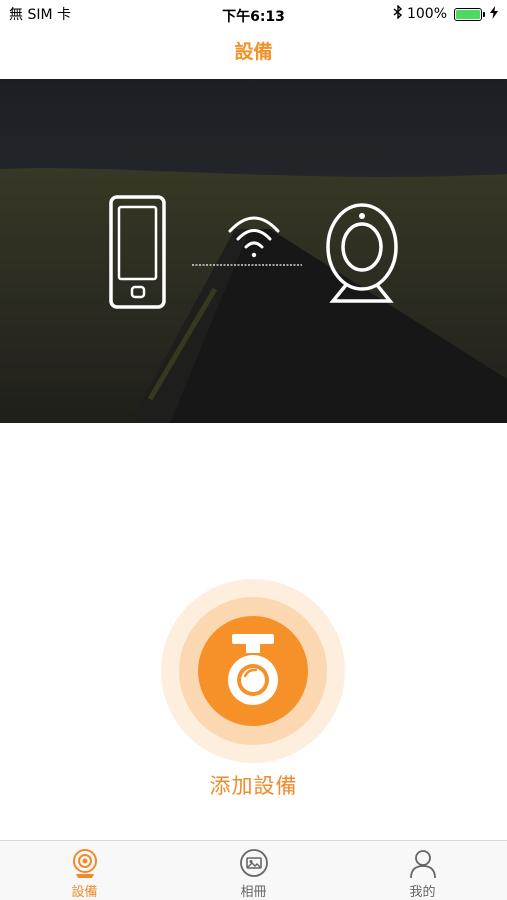 The width and height of the screenshot is (507, 900). I want to click on device-camera-icon, so click(84, 863).